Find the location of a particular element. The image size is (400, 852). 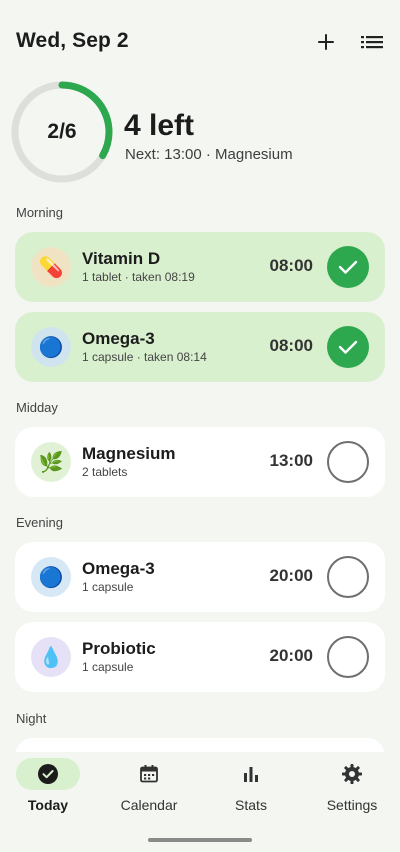

nav-settings: Settings is located at coordinates (352, 787).